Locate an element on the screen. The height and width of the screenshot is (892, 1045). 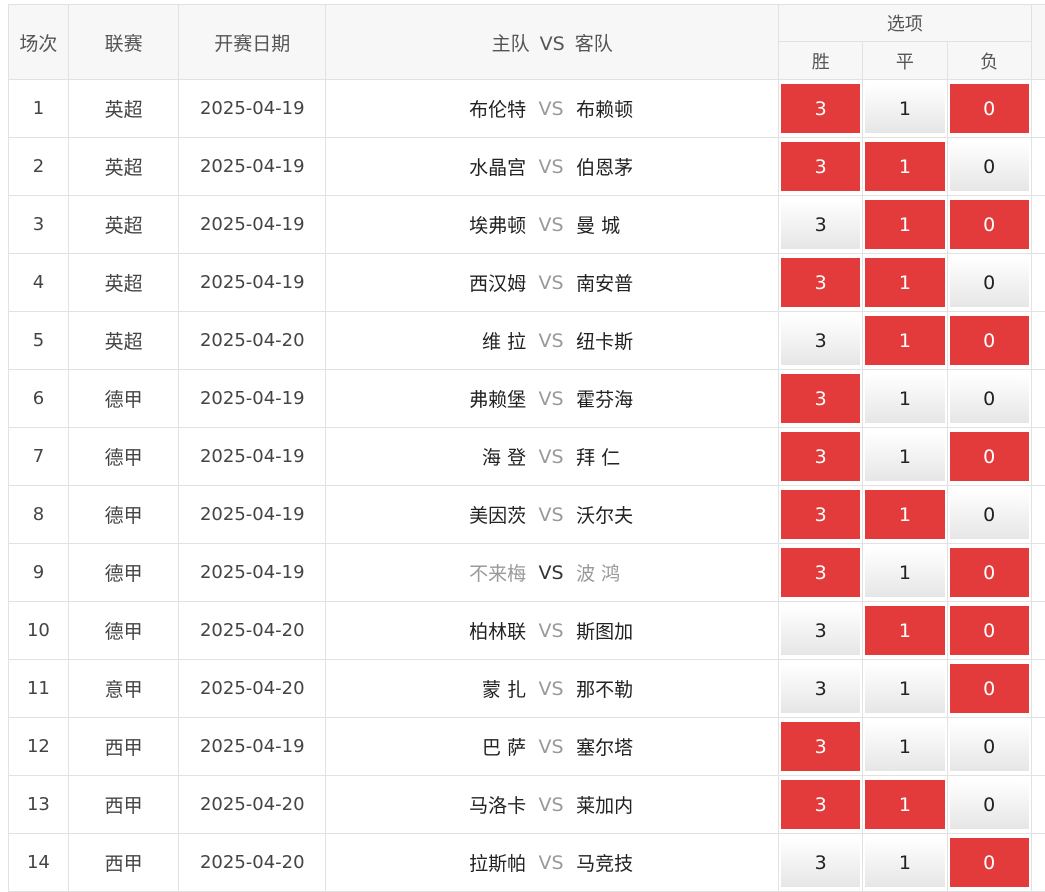
home-team: 西汉姆 is located at coordinates (426, 282).